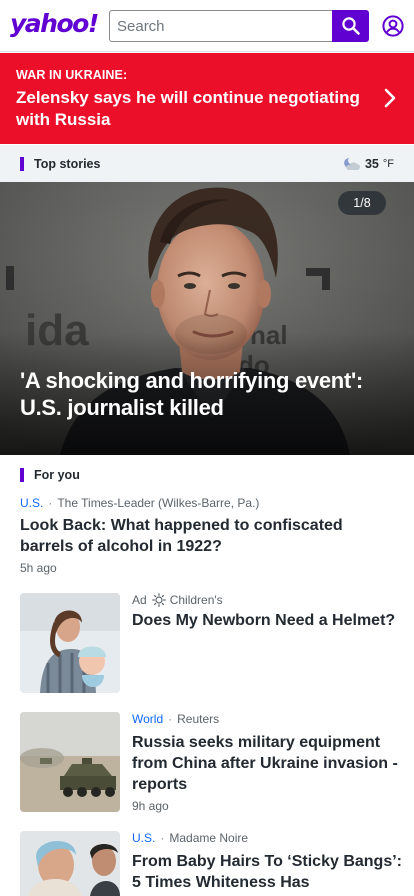 This screenshot has width=414, height=896. I want to click on story-meta: World · Reuters, so click(175, 719).